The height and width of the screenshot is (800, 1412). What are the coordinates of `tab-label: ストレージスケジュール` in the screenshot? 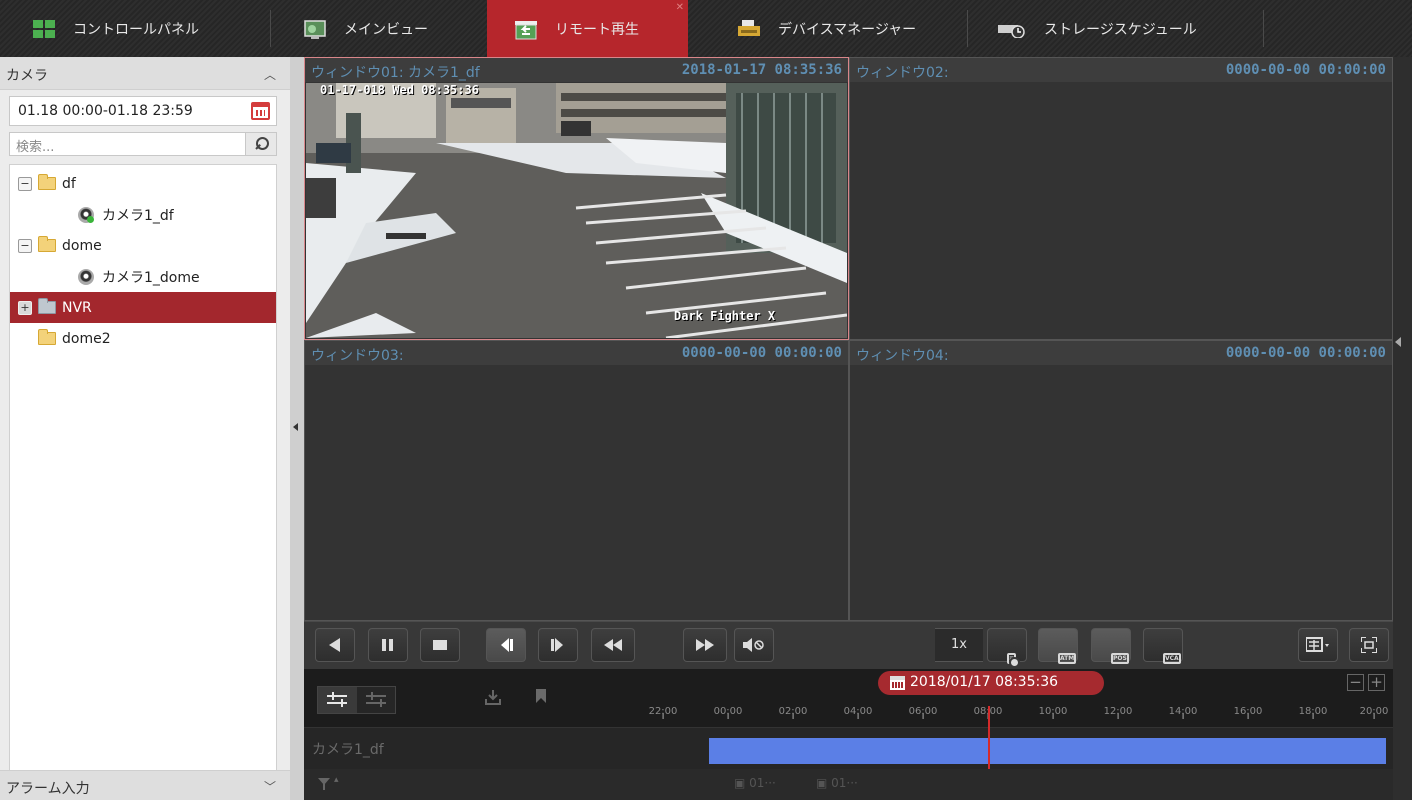 It's located at (1120, 29).